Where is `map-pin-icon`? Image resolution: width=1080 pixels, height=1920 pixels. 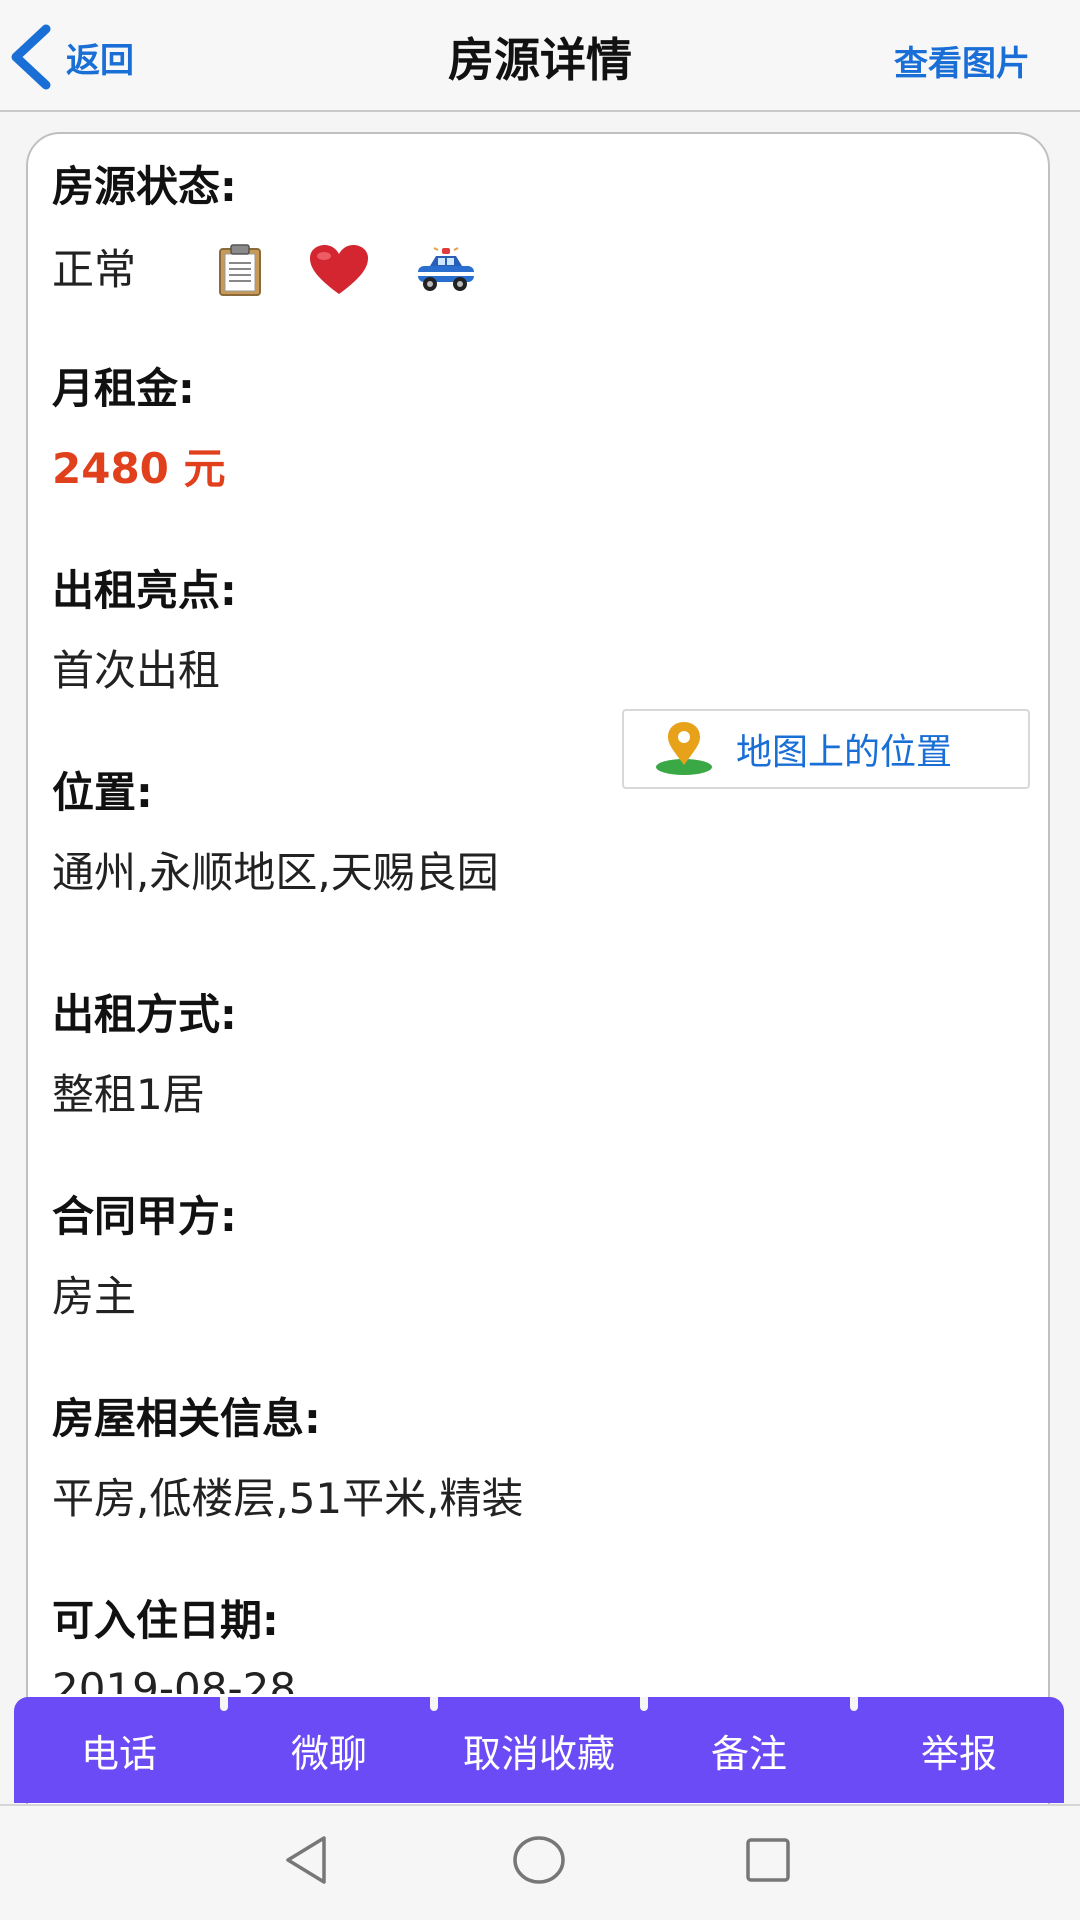 map-pin-icon is located at coordinates (684, 748).